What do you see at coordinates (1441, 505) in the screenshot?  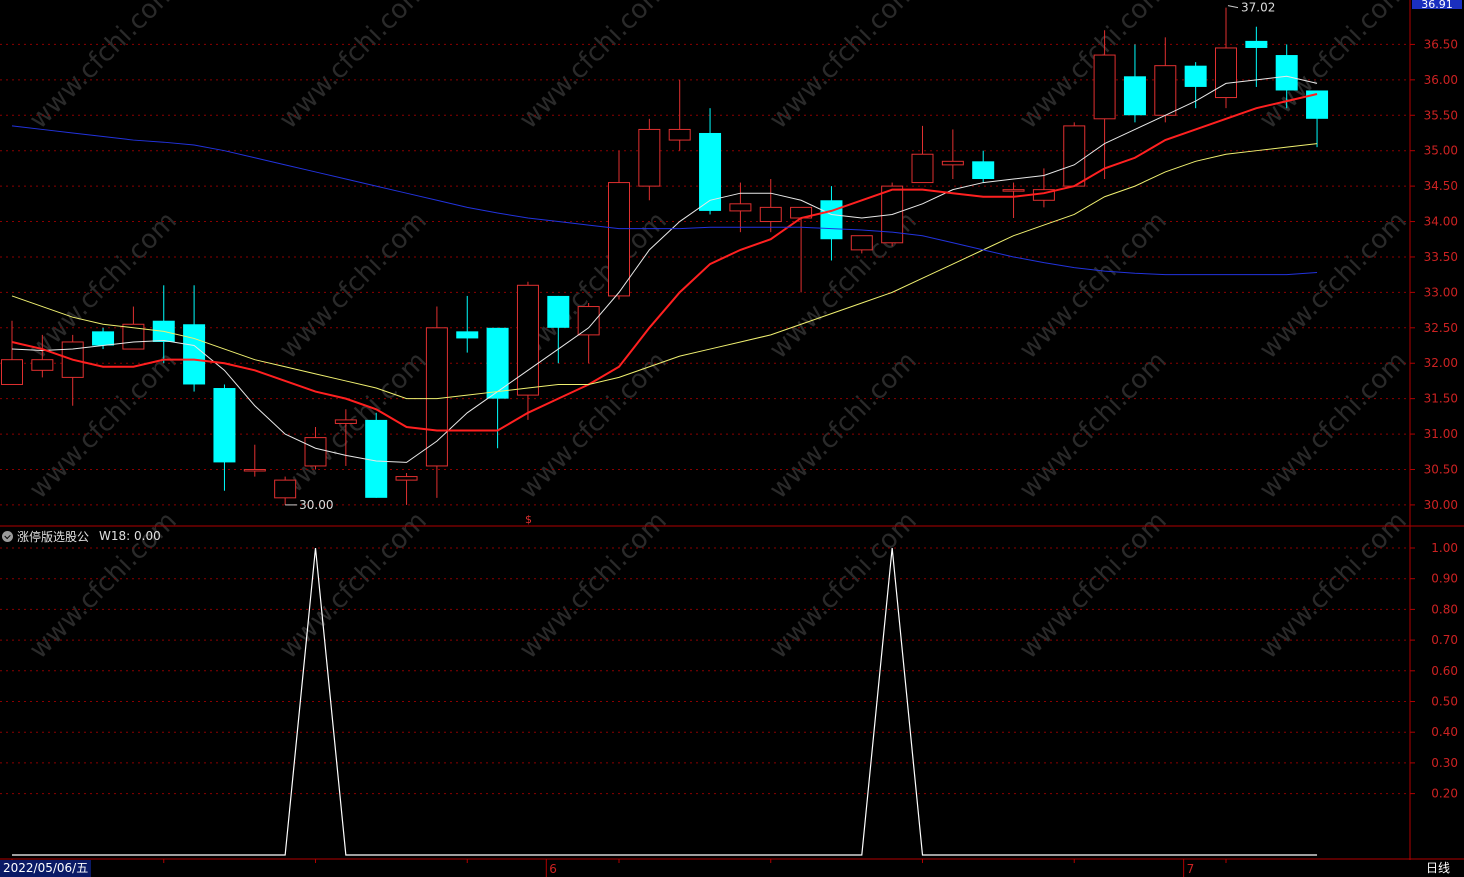 I see `price-tick-label: 30.00` at bounding box center [1441, 505].